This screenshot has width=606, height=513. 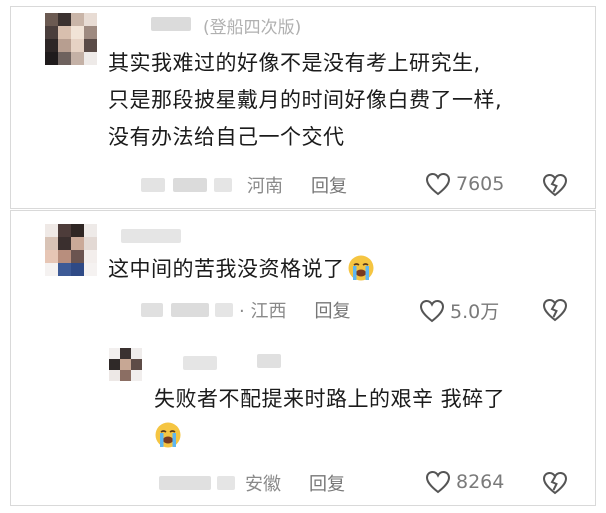 I want to click on like-button: 7605, so click(x=464, y=184).